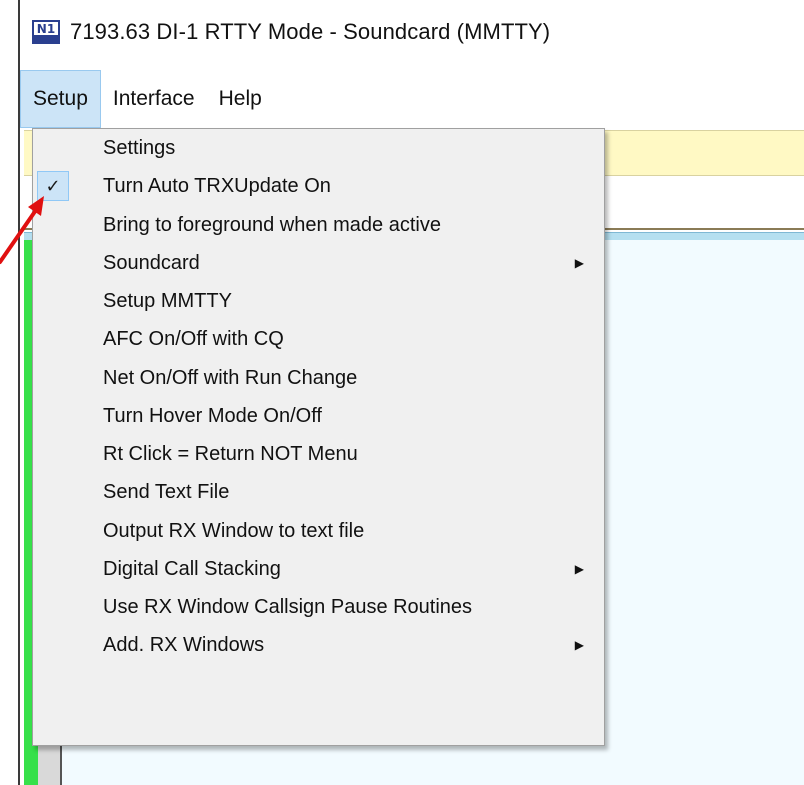 The image size is (804, 785). What do you see at coordinates (217, 186) in the screenshot?
I see `menu-item-label: Turn Auto TRXUpdate On` at bounding box center [217, 186].